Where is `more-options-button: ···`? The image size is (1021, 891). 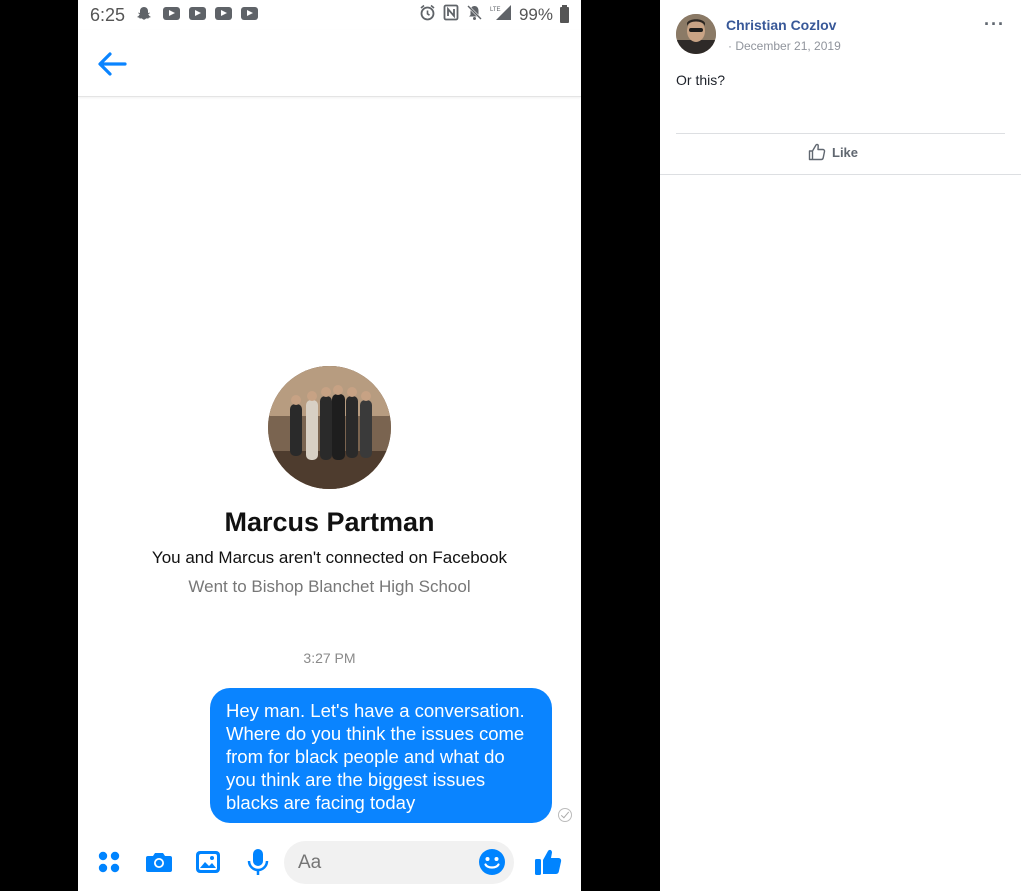
more-options-button: ··· is located at coordinates (994, 24).